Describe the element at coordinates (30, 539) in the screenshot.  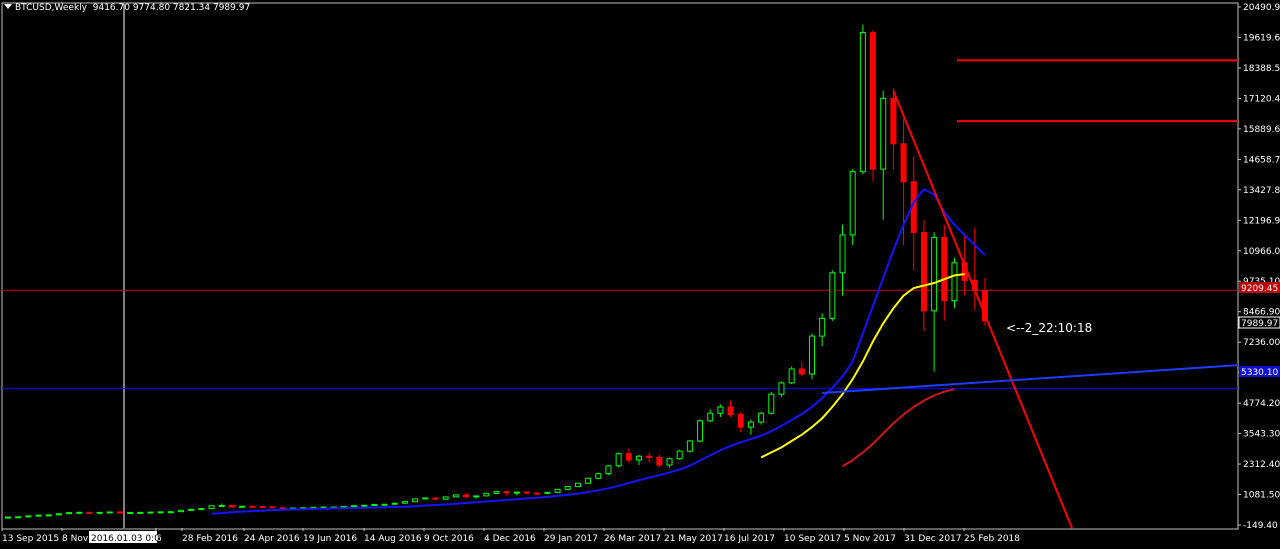
I see `time-tick-label: 13 Sep 2015` at that location.